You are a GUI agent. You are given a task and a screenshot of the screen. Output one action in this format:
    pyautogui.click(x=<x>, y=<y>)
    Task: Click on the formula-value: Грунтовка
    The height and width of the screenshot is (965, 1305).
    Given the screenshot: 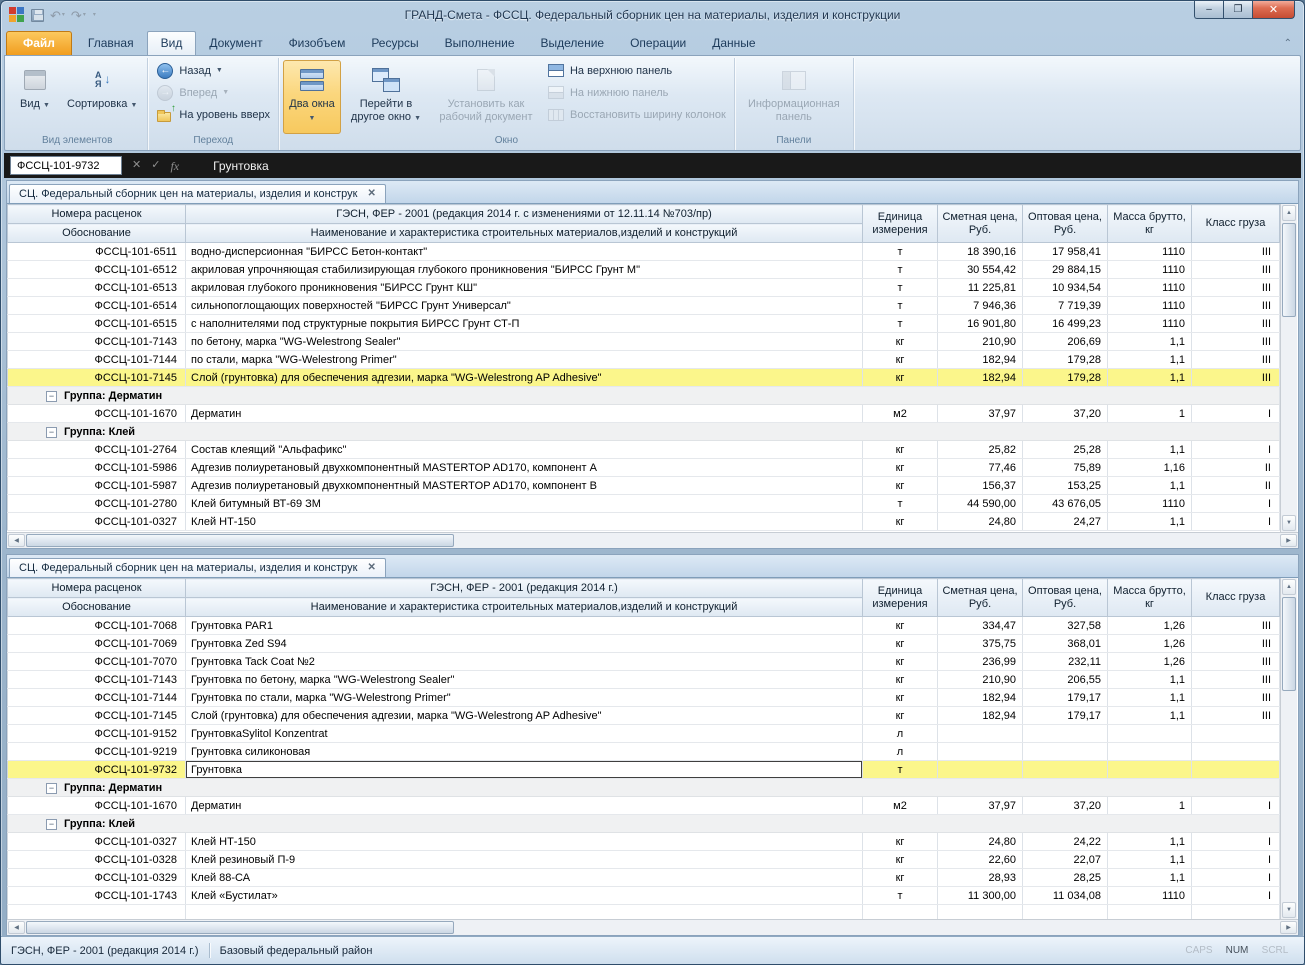 What is the action you would take?
    pyautogui.click(x=241, y=166)
    